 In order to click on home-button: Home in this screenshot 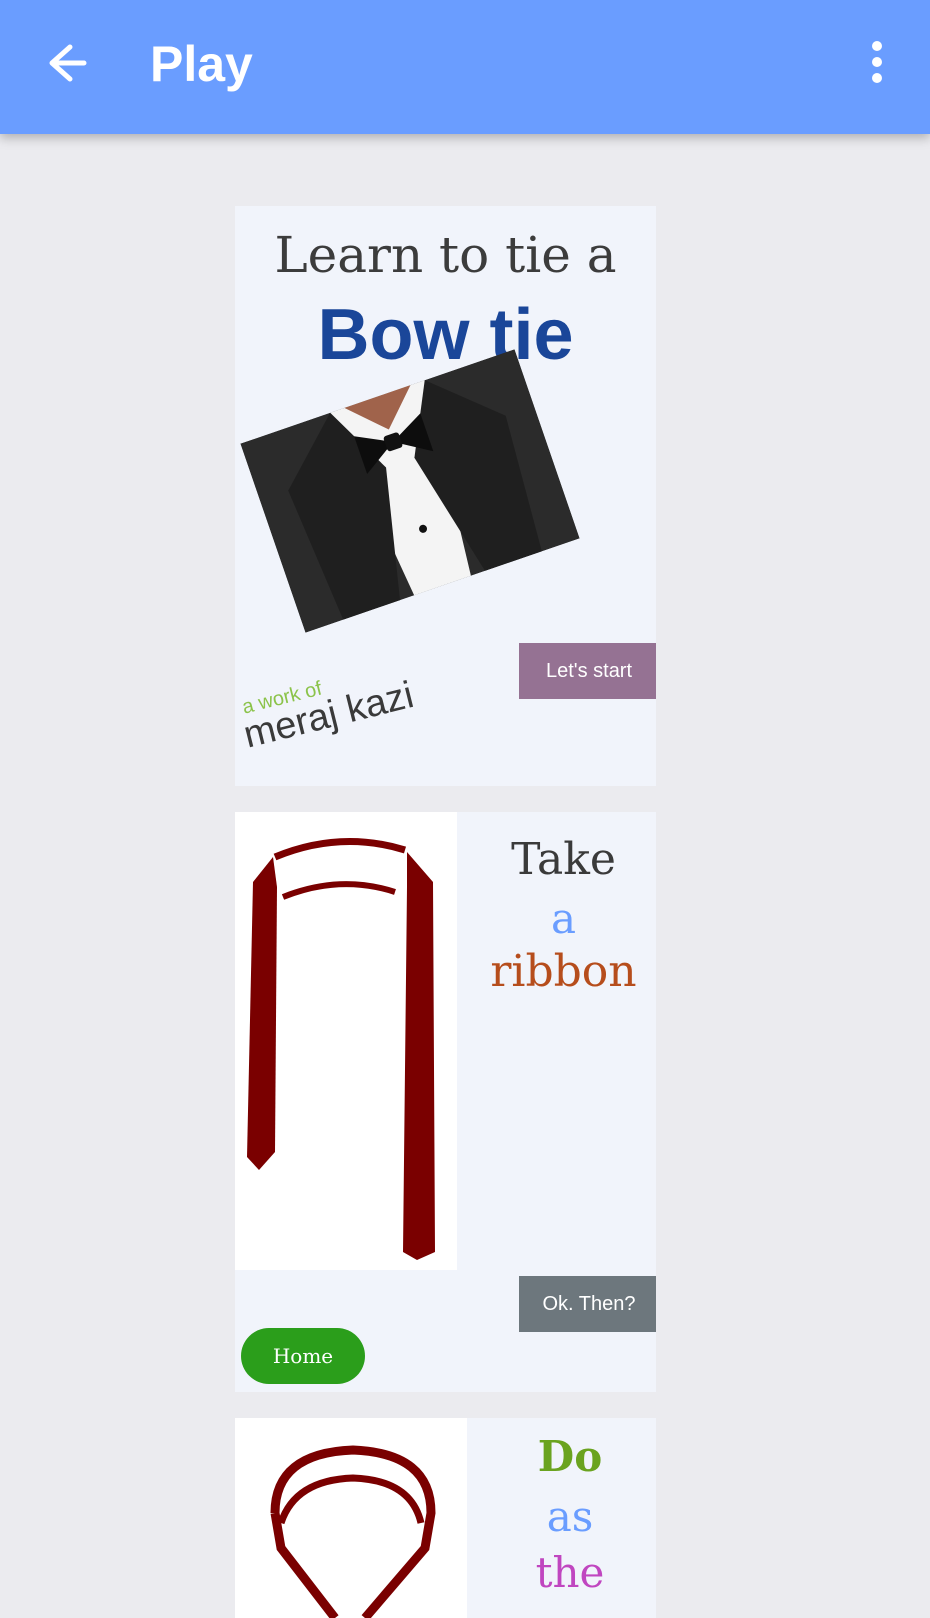, I will do `click(303, 1356)`.